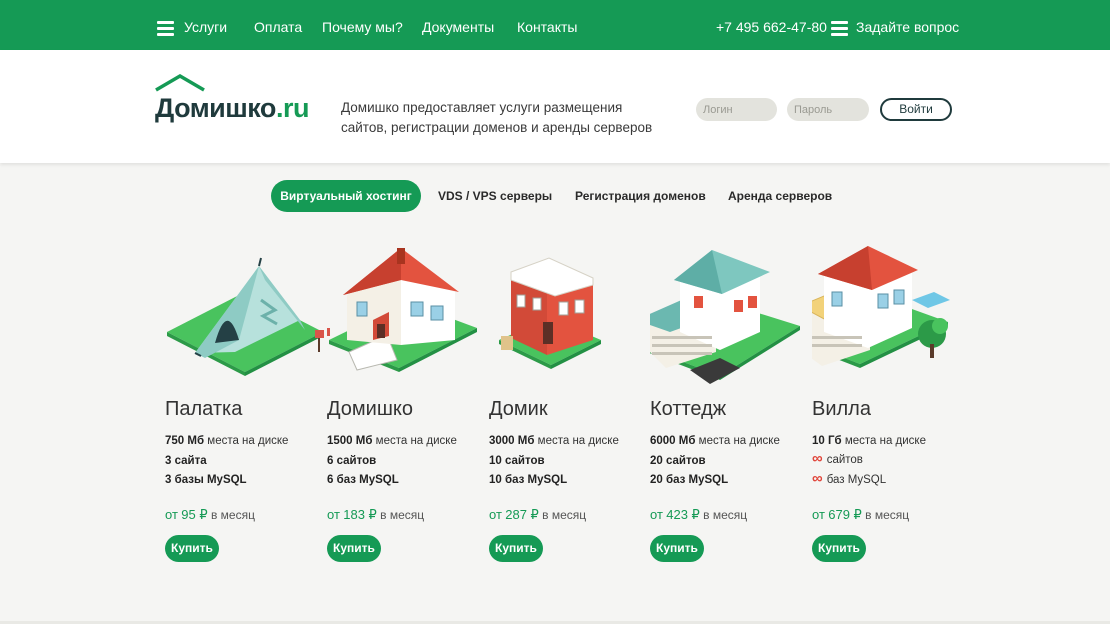 This screenshot has height=624, width=1110. What do you see at coordinates (837, 458) in the screenshot?
I see `plan-sites: ∞ сайтов` at bounding box center [837, 458].